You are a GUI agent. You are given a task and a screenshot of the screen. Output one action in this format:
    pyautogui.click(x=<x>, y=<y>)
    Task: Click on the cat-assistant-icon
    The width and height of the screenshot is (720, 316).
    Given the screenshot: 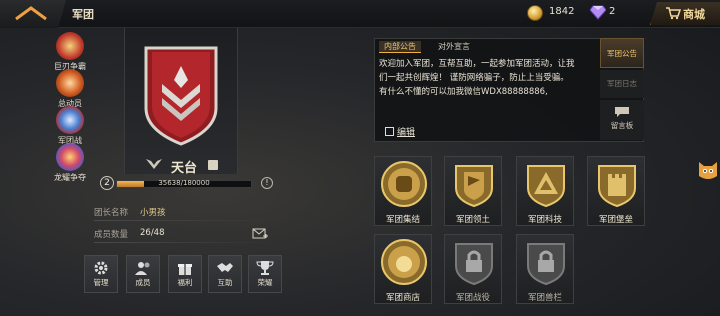 What is the action you would take?
    pyautogui.click(x=708, y=170)
    